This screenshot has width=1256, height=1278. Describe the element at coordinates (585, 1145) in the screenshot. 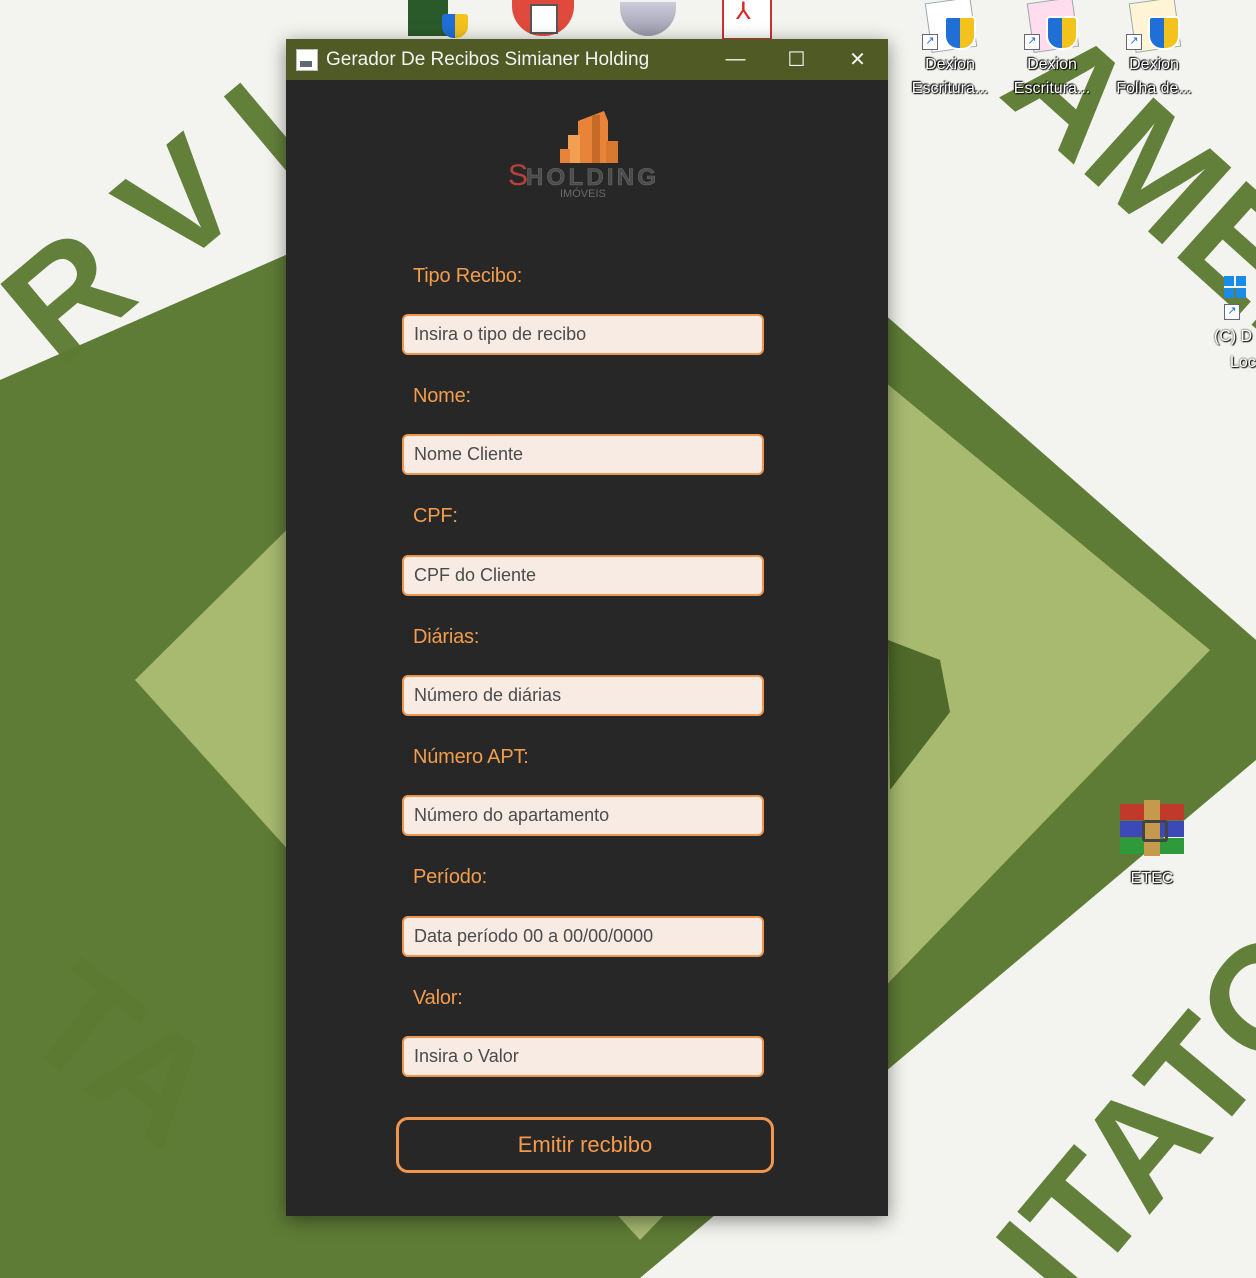

I see `emit-receipt-button: Emitir recbibo` at that location.